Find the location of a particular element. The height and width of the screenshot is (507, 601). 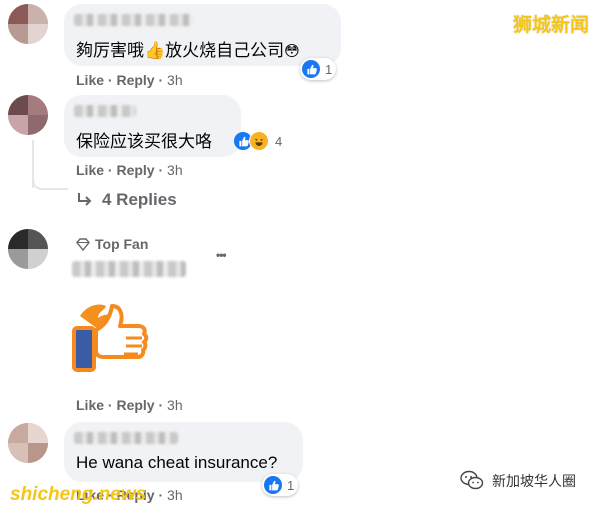

haha-reaction-icon is located at coordinates (259, 141).